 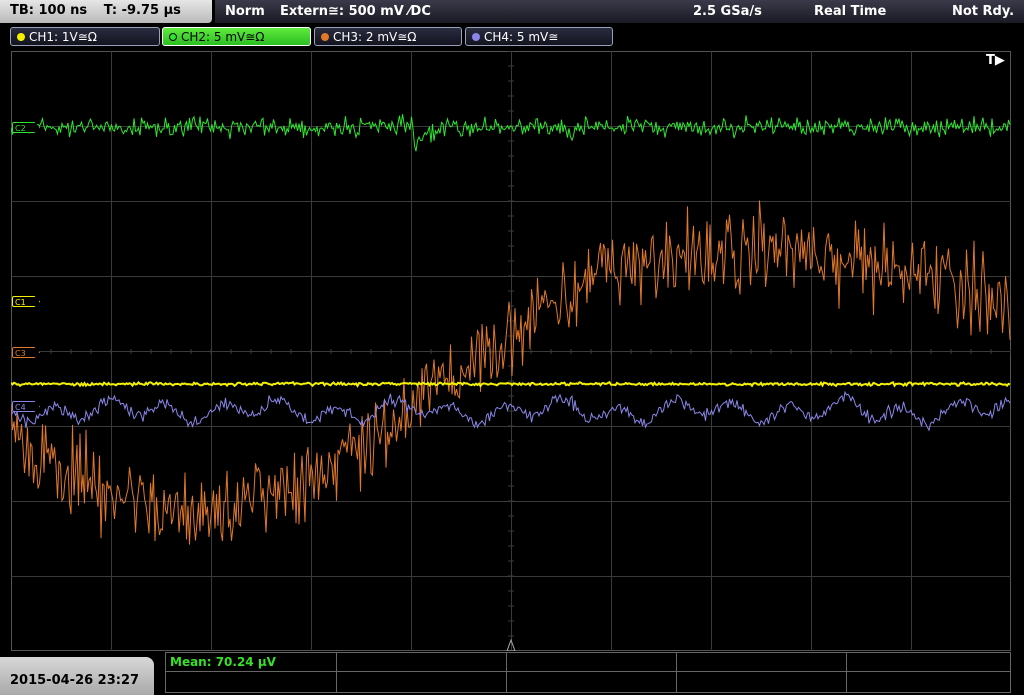 What do you see at coordinates (727, 11) in the screenshot?
I see `sample-rate: 2.5 GSa/s` at bounding box center [727, 11].